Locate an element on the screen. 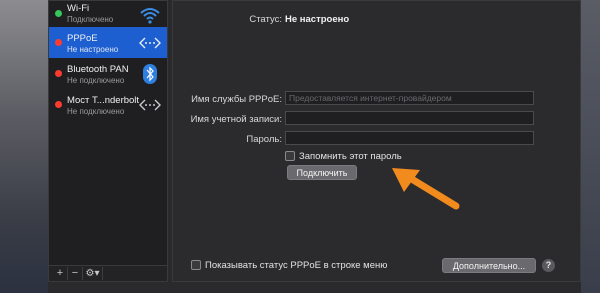  connect-button: Подключить is located at coordinates (322, 172).